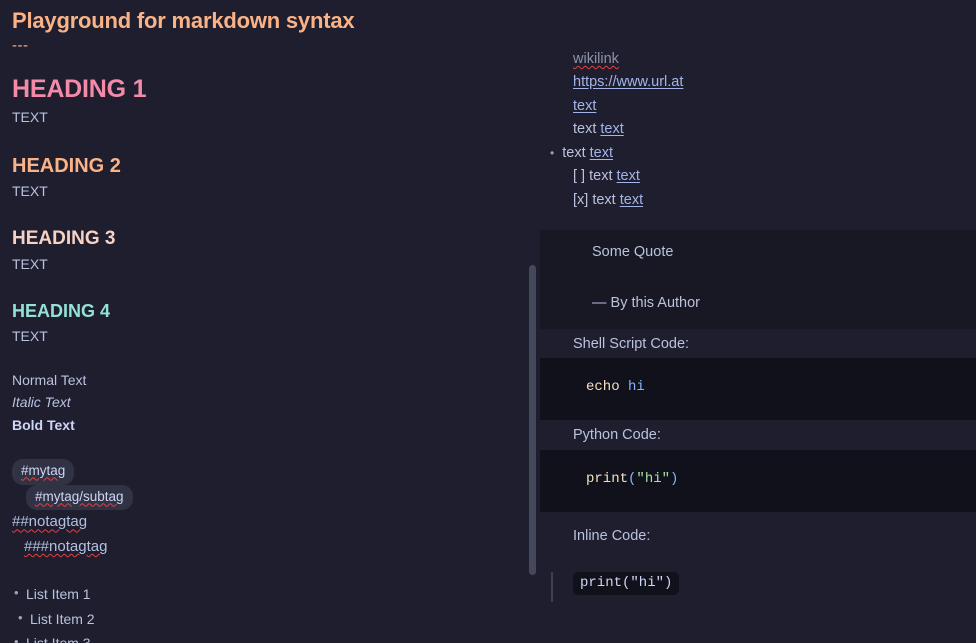 The width and height of the screenshot is (976, 643). I want to click on blockquote: Some Quote — By this Author, so click(758, 279).